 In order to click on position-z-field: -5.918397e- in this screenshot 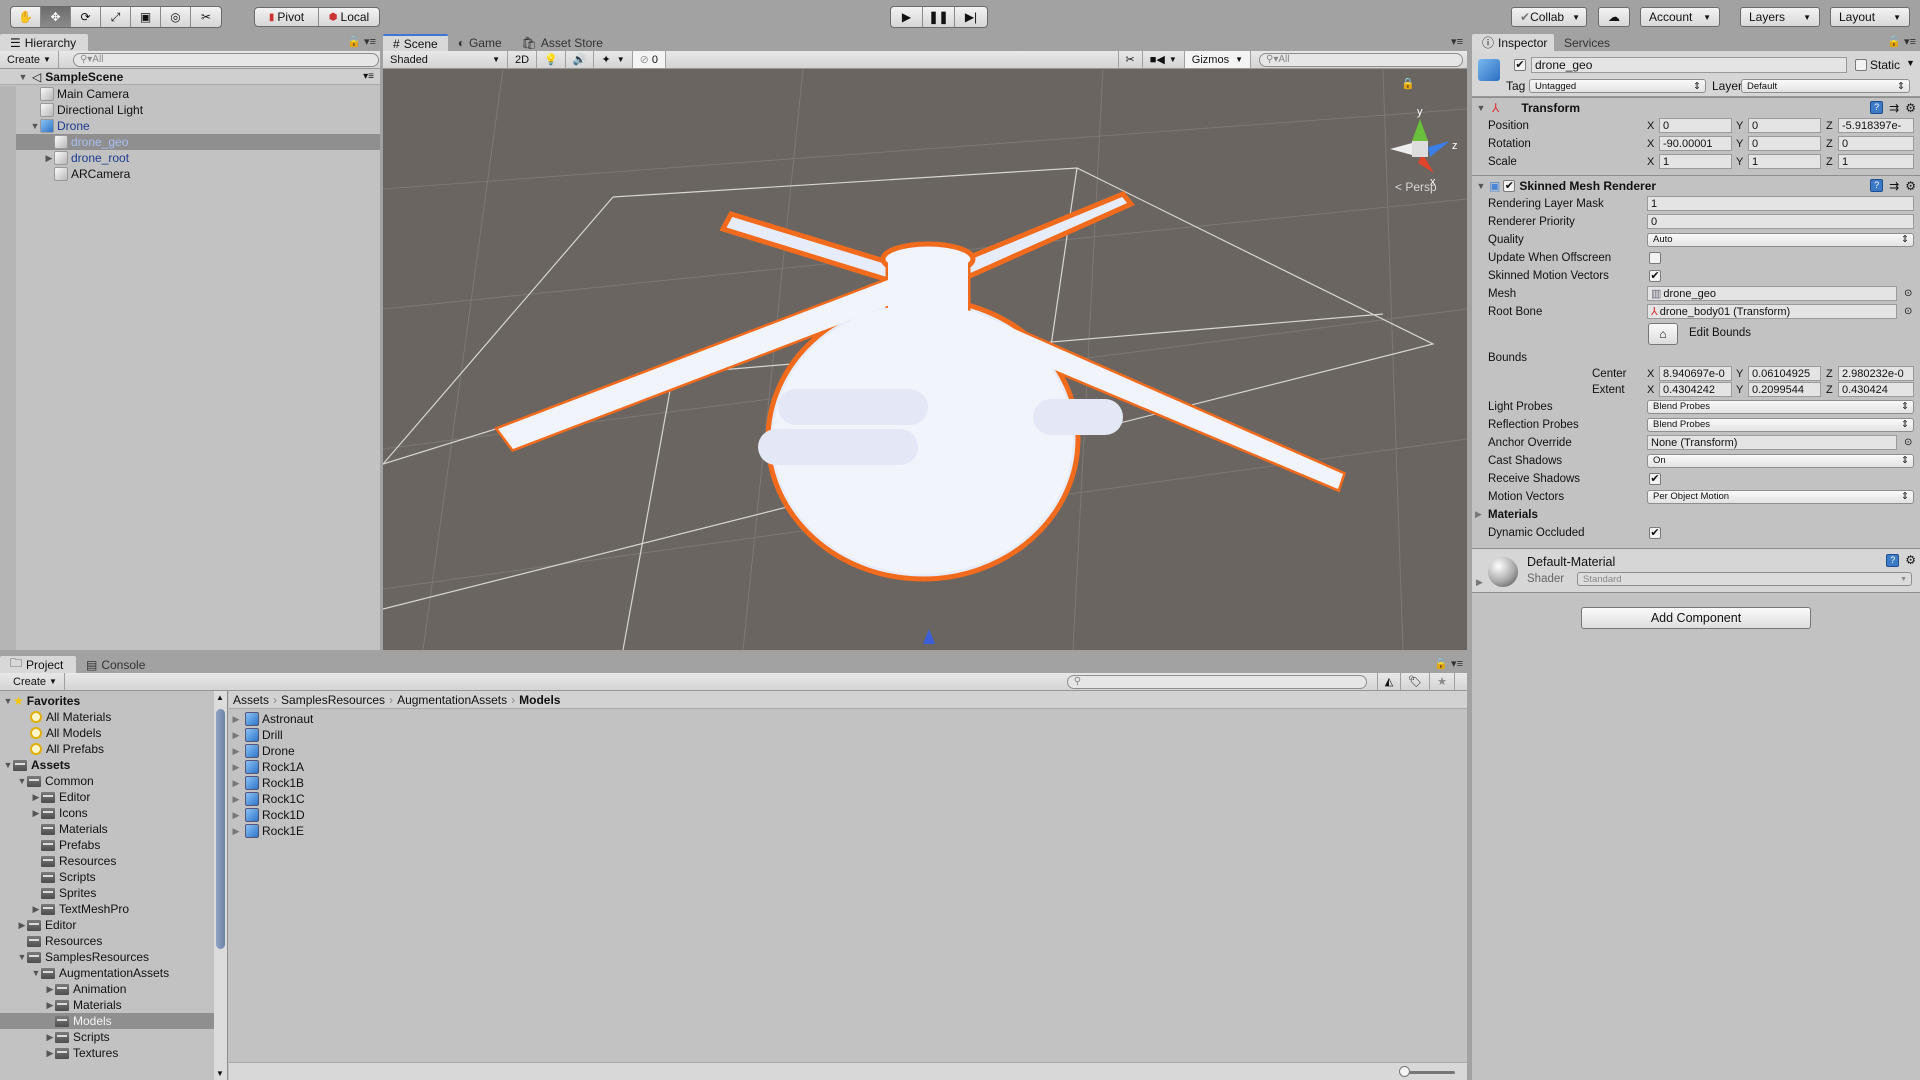, I will do `click(1876, 125)`.